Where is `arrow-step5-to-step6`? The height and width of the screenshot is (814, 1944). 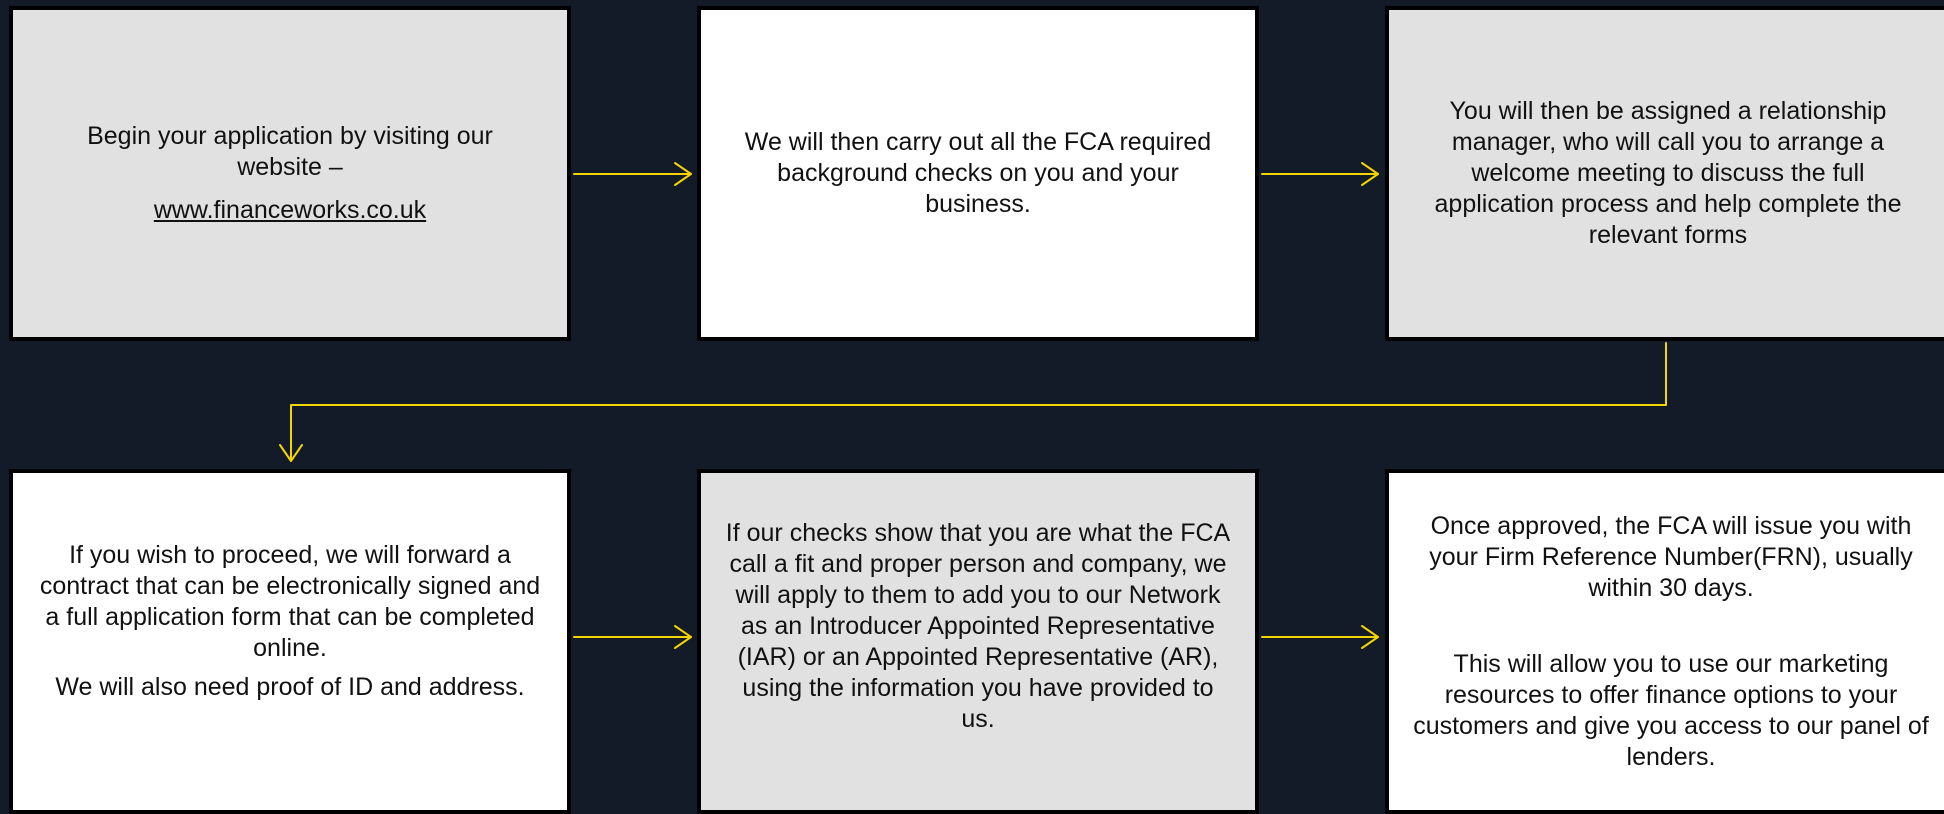
arrow-step5-to-step6 is located at coordinates (1320, 637).